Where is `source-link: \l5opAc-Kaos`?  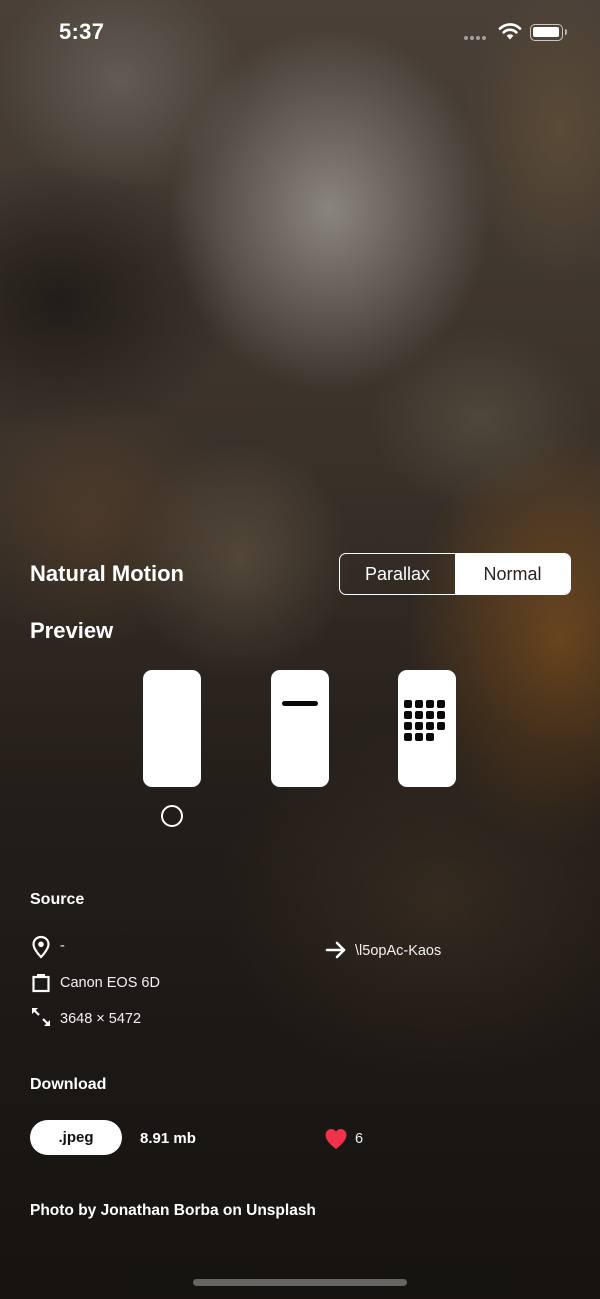
source-link: \l5opAc-Kaos is located at coordinates (398, 951).